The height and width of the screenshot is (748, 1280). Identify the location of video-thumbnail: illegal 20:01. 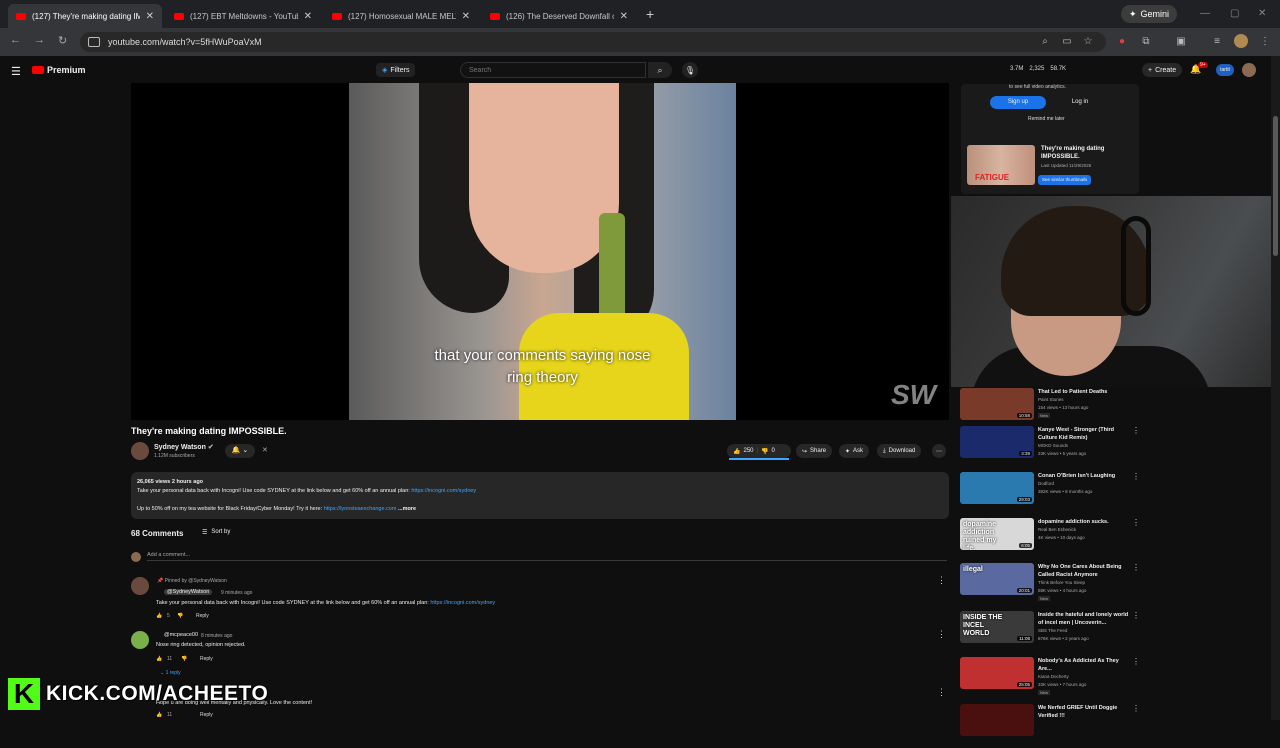
(997, 579).